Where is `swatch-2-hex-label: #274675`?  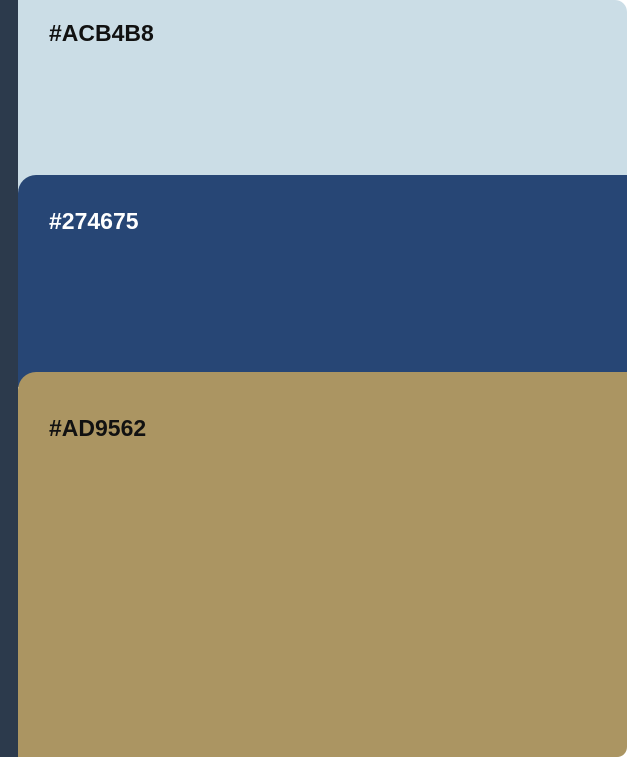 swatch-2-hex-label: #274675 is located at coordinates (94, 221).